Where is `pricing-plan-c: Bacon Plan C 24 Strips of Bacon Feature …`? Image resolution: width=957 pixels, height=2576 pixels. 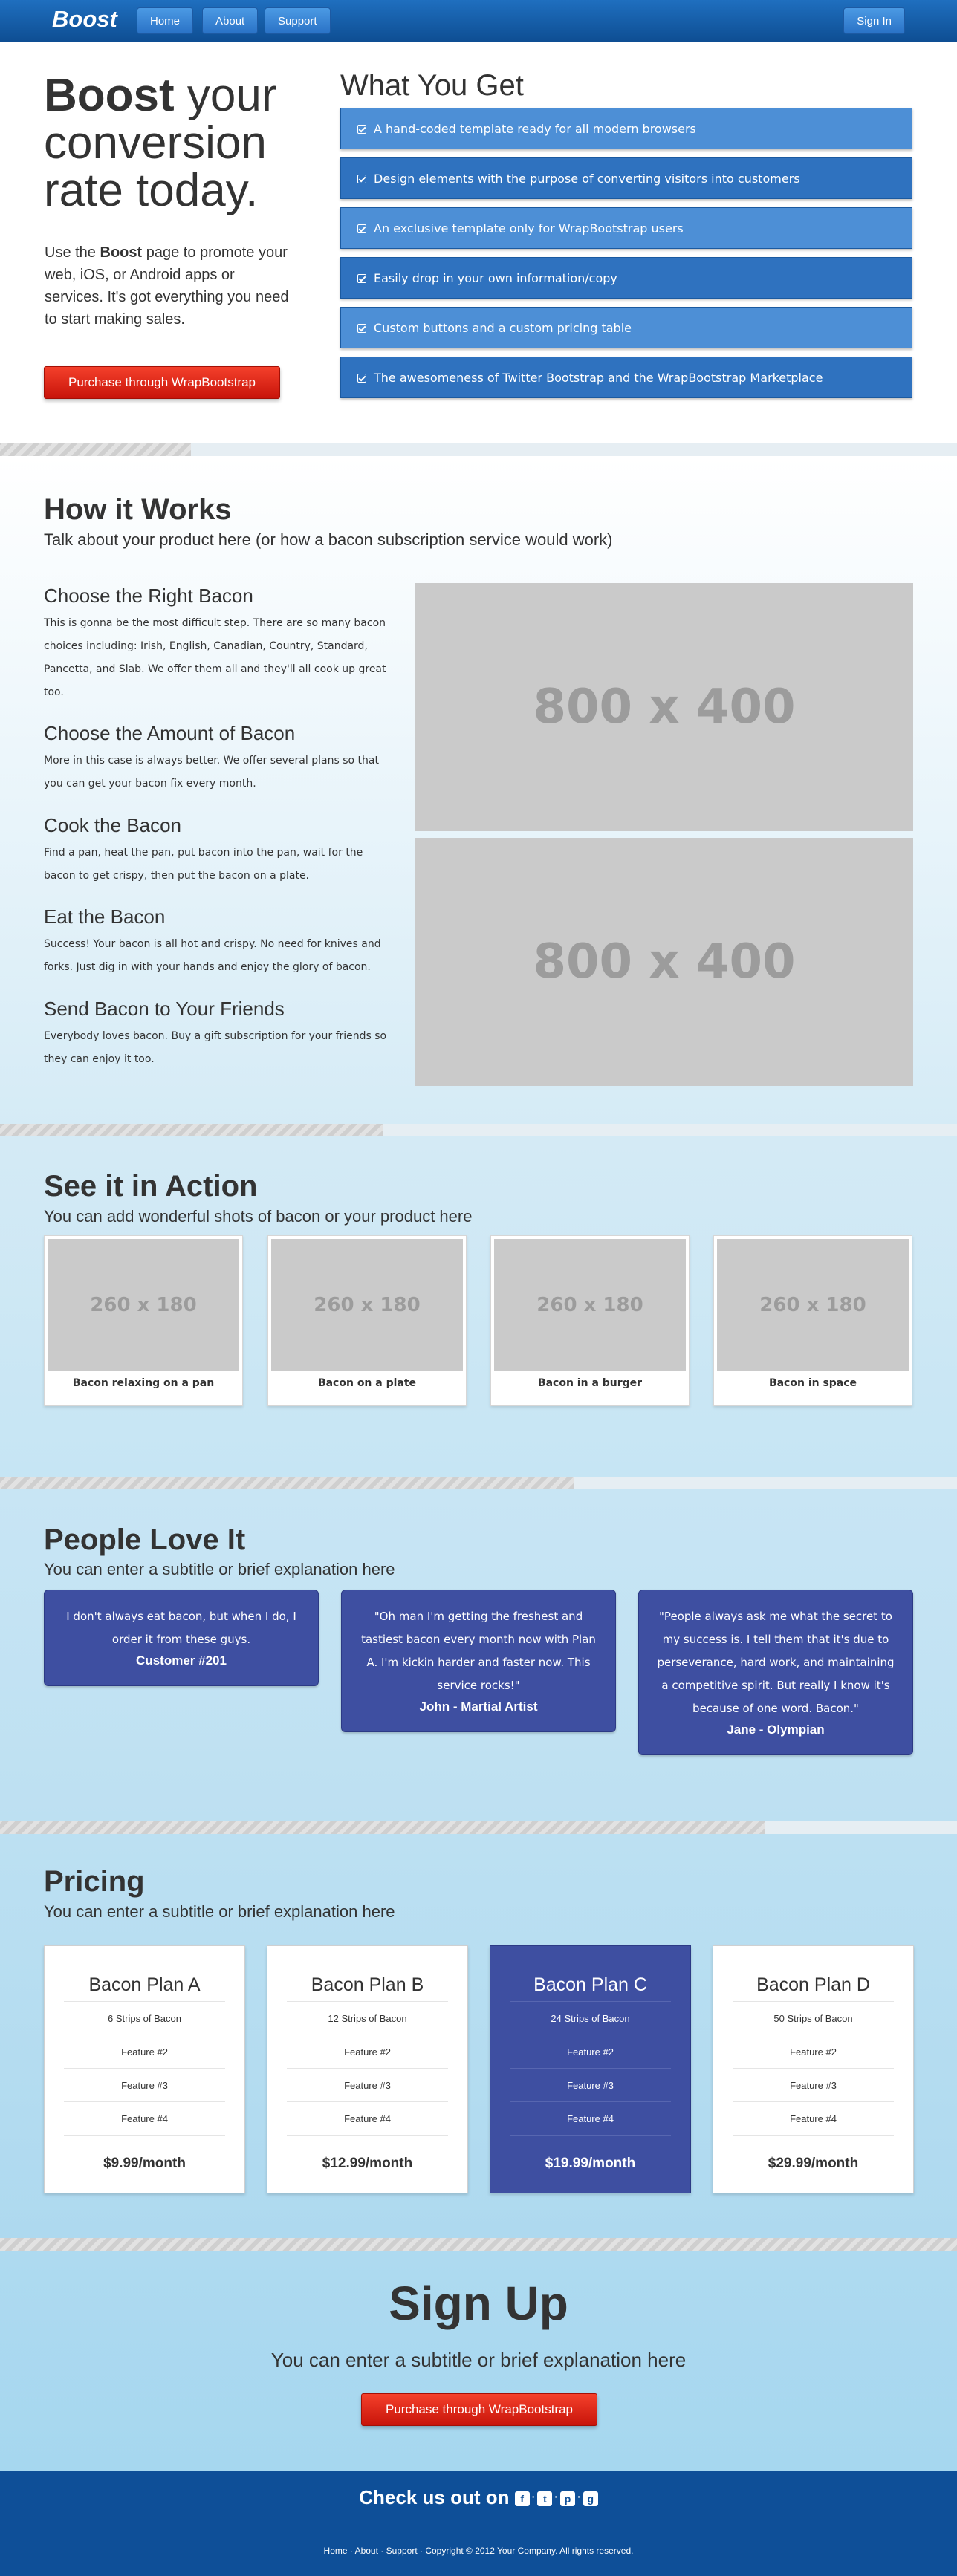
pricing-plan-c: Bacon Plan C 24 Strips of Bacon Feature … is located at coordinates (590, 2069).